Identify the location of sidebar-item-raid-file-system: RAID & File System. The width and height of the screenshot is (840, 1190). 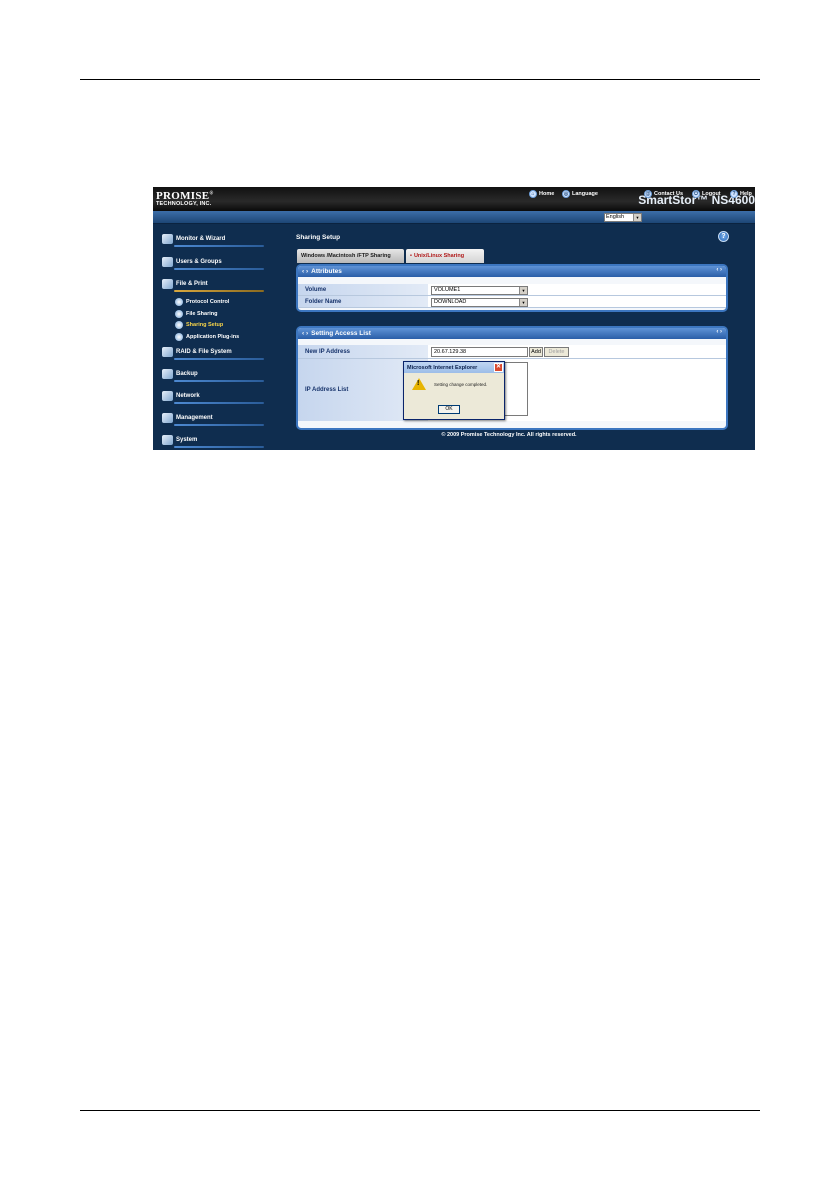
(197, 352).